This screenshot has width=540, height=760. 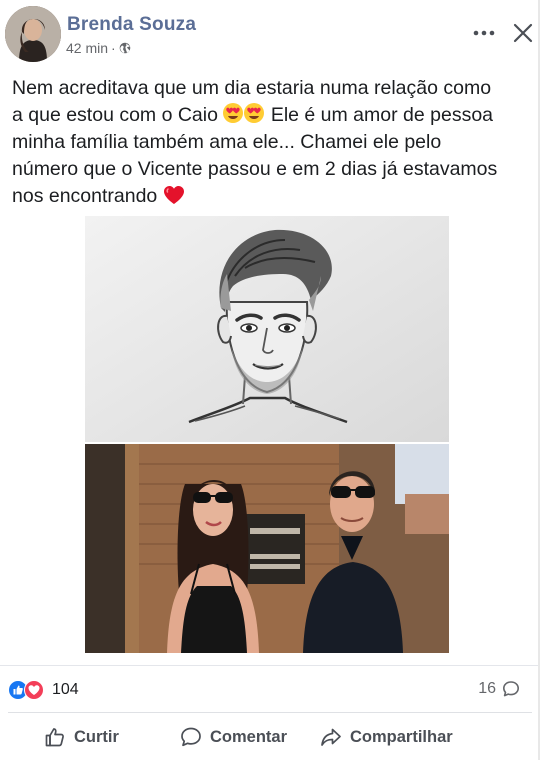 I want to click on heart-eyes-emoji, so click(x=244, y=113).